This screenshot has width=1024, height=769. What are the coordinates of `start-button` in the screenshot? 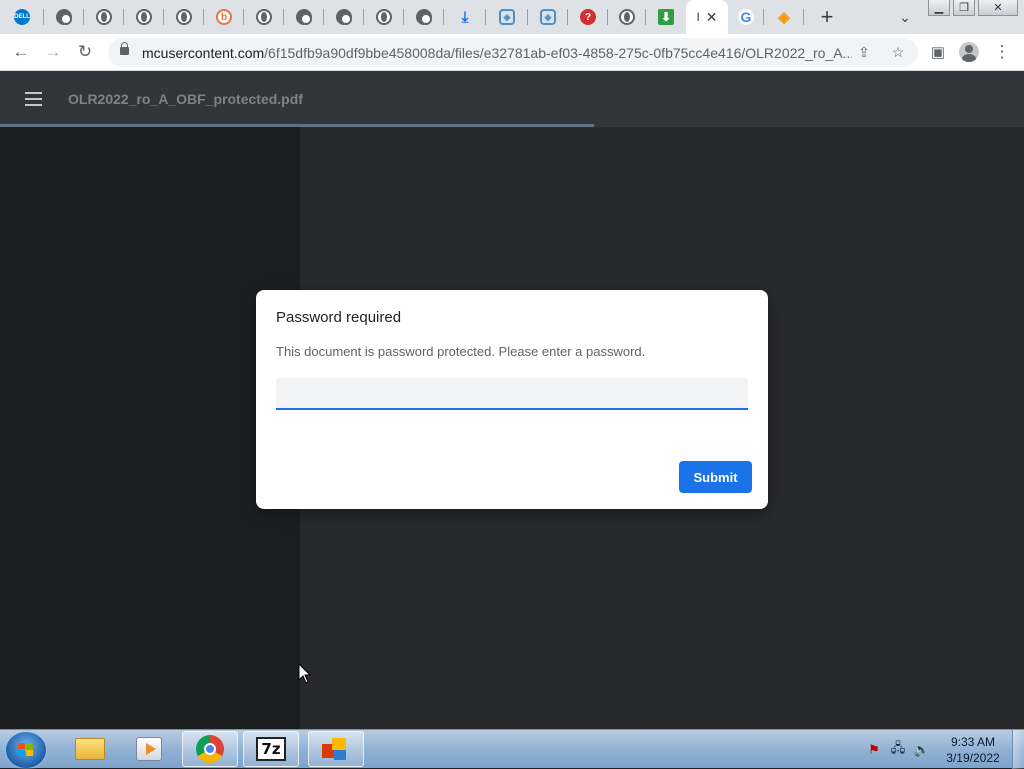 It's located at (26, 750).